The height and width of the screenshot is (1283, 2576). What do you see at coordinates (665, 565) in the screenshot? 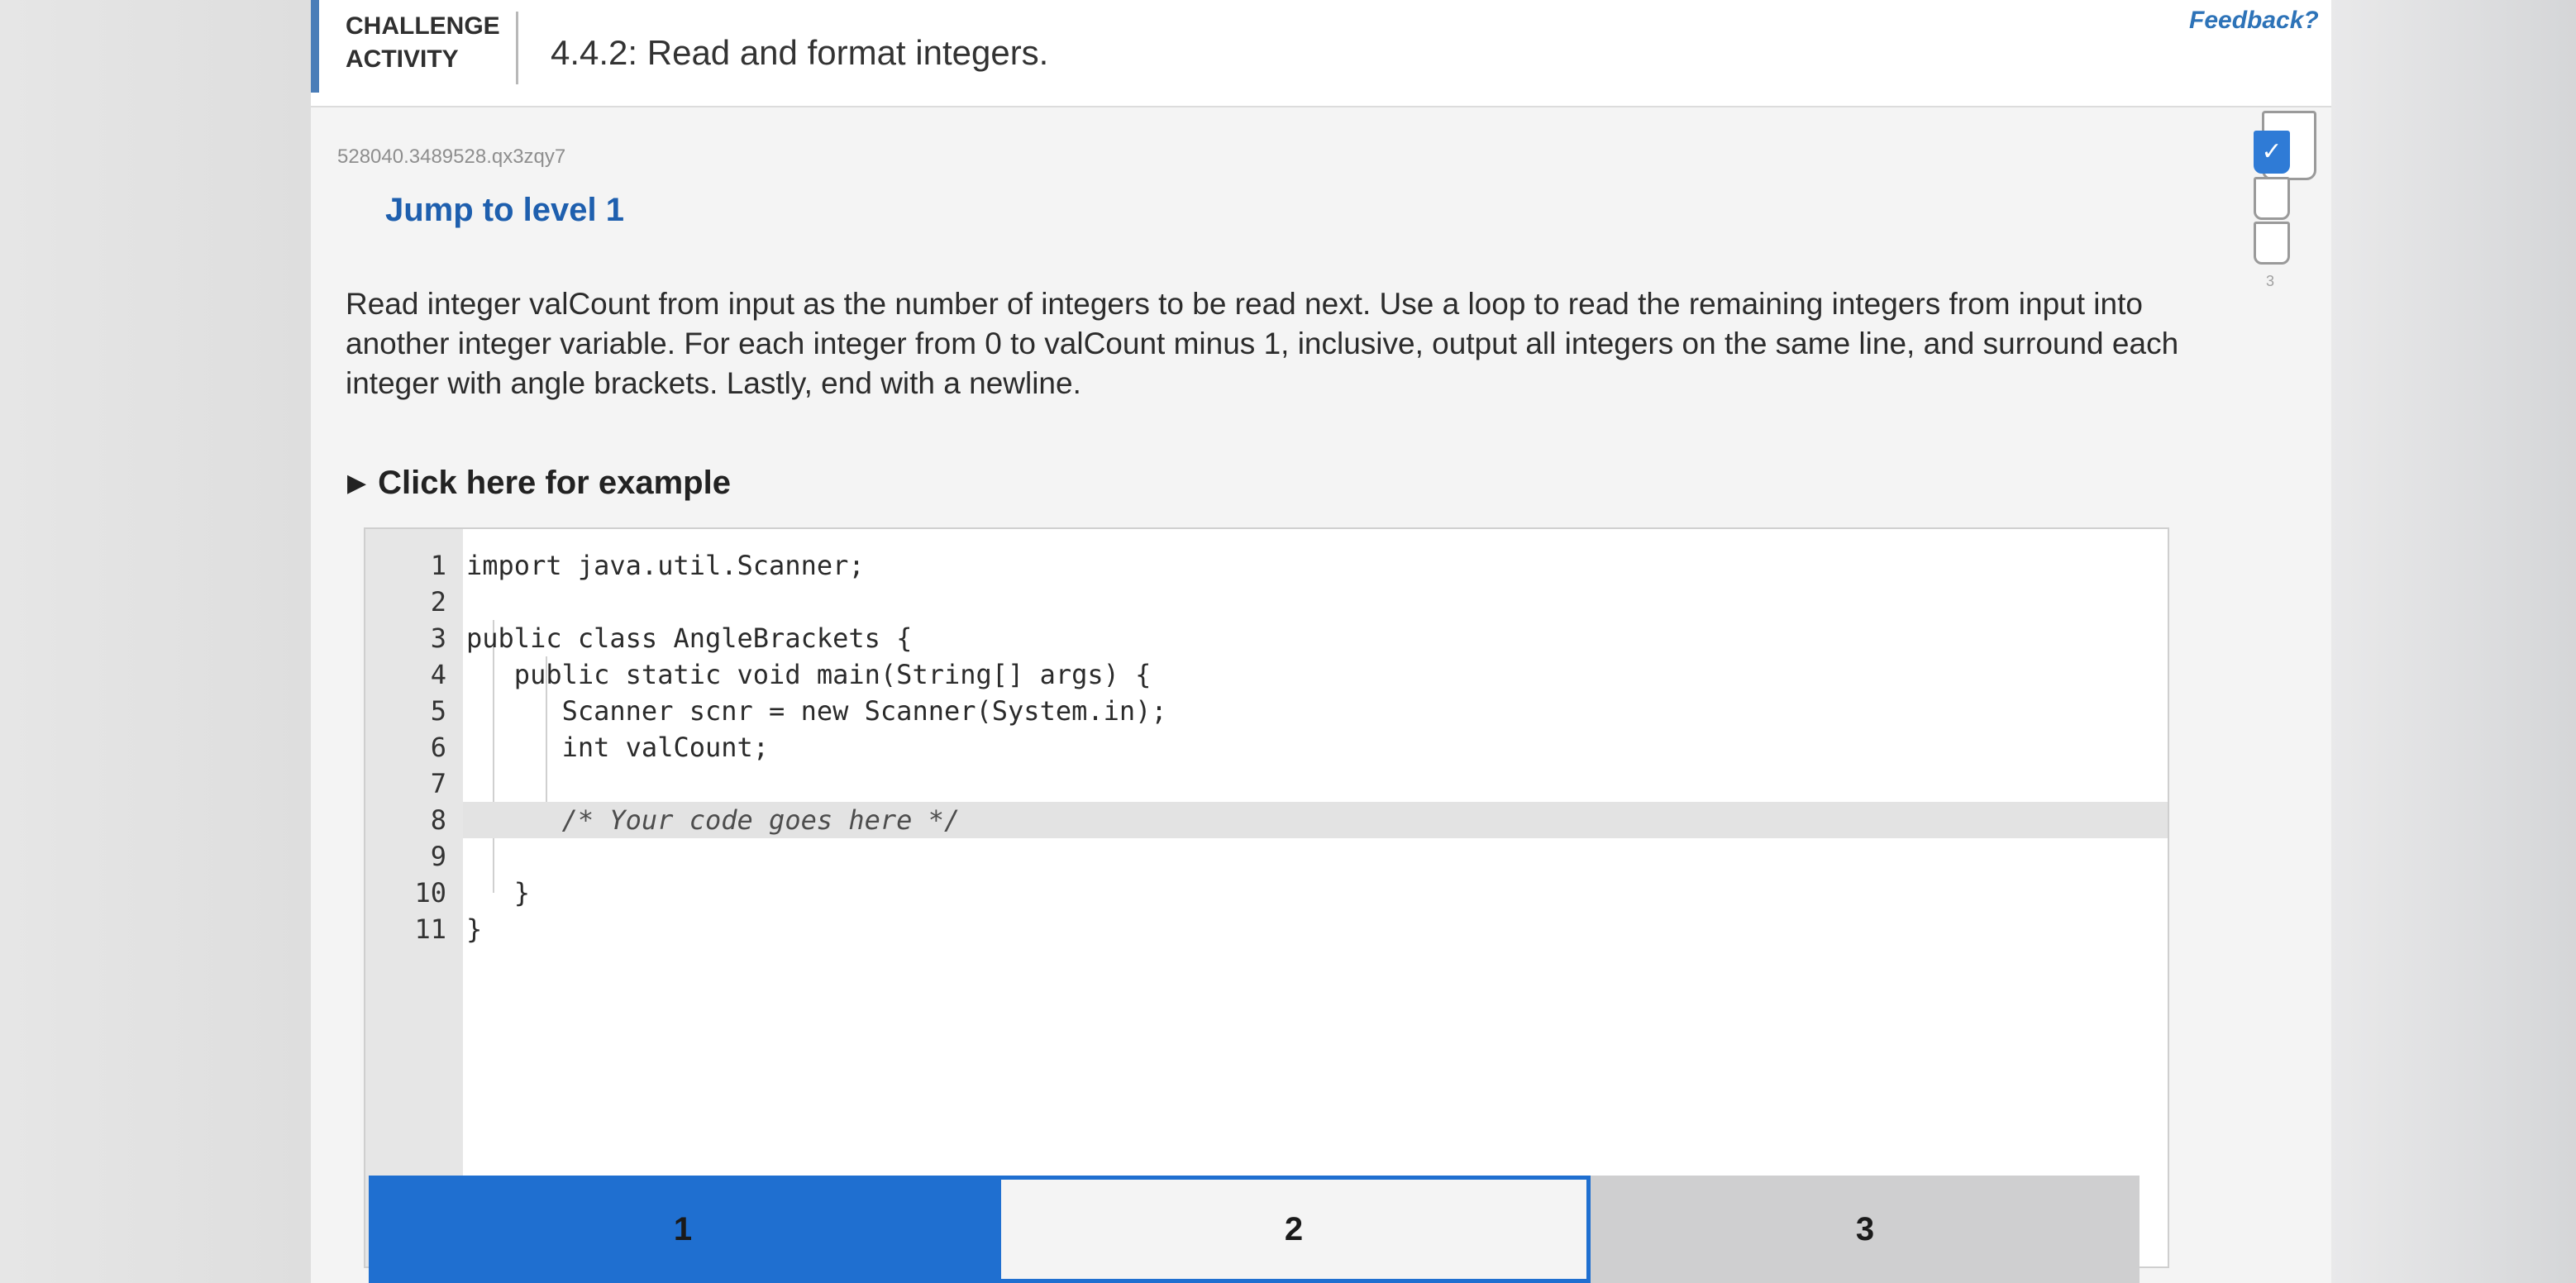
I see `code-line-text: import java.util.Scanner;` at bounding box center [665, 565].